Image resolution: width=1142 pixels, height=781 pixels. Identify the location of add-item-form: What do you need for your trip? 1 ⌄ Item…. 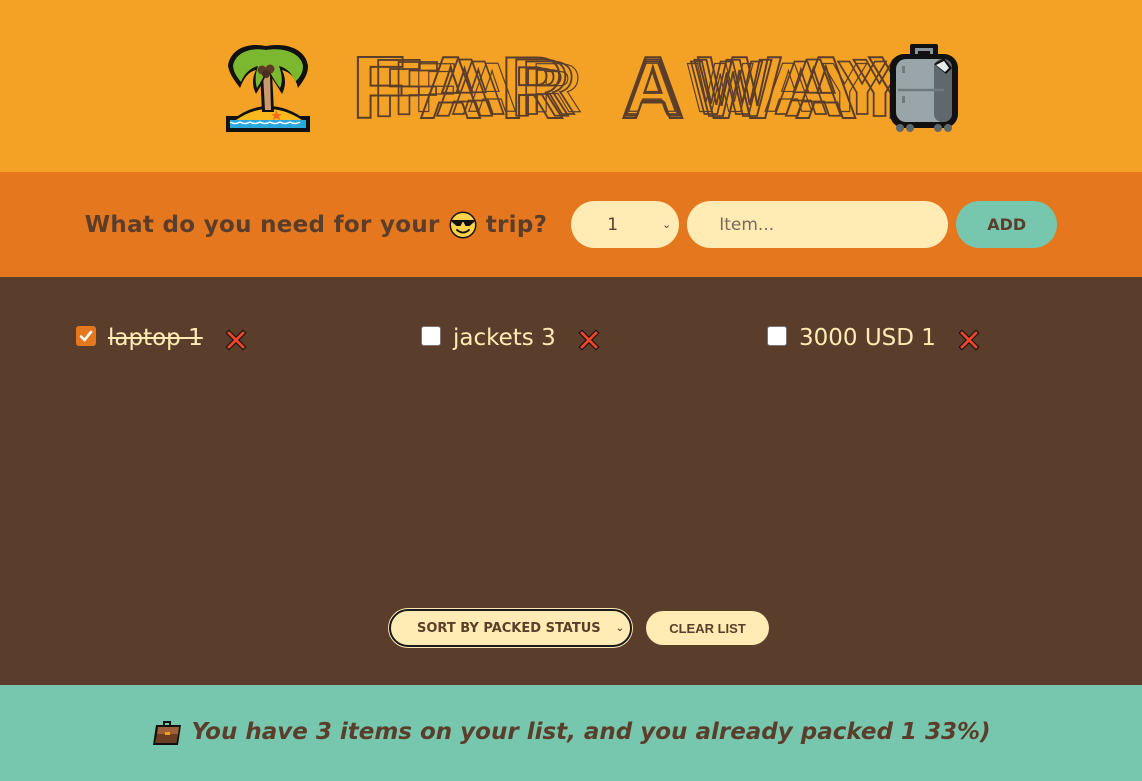
(571, 224).